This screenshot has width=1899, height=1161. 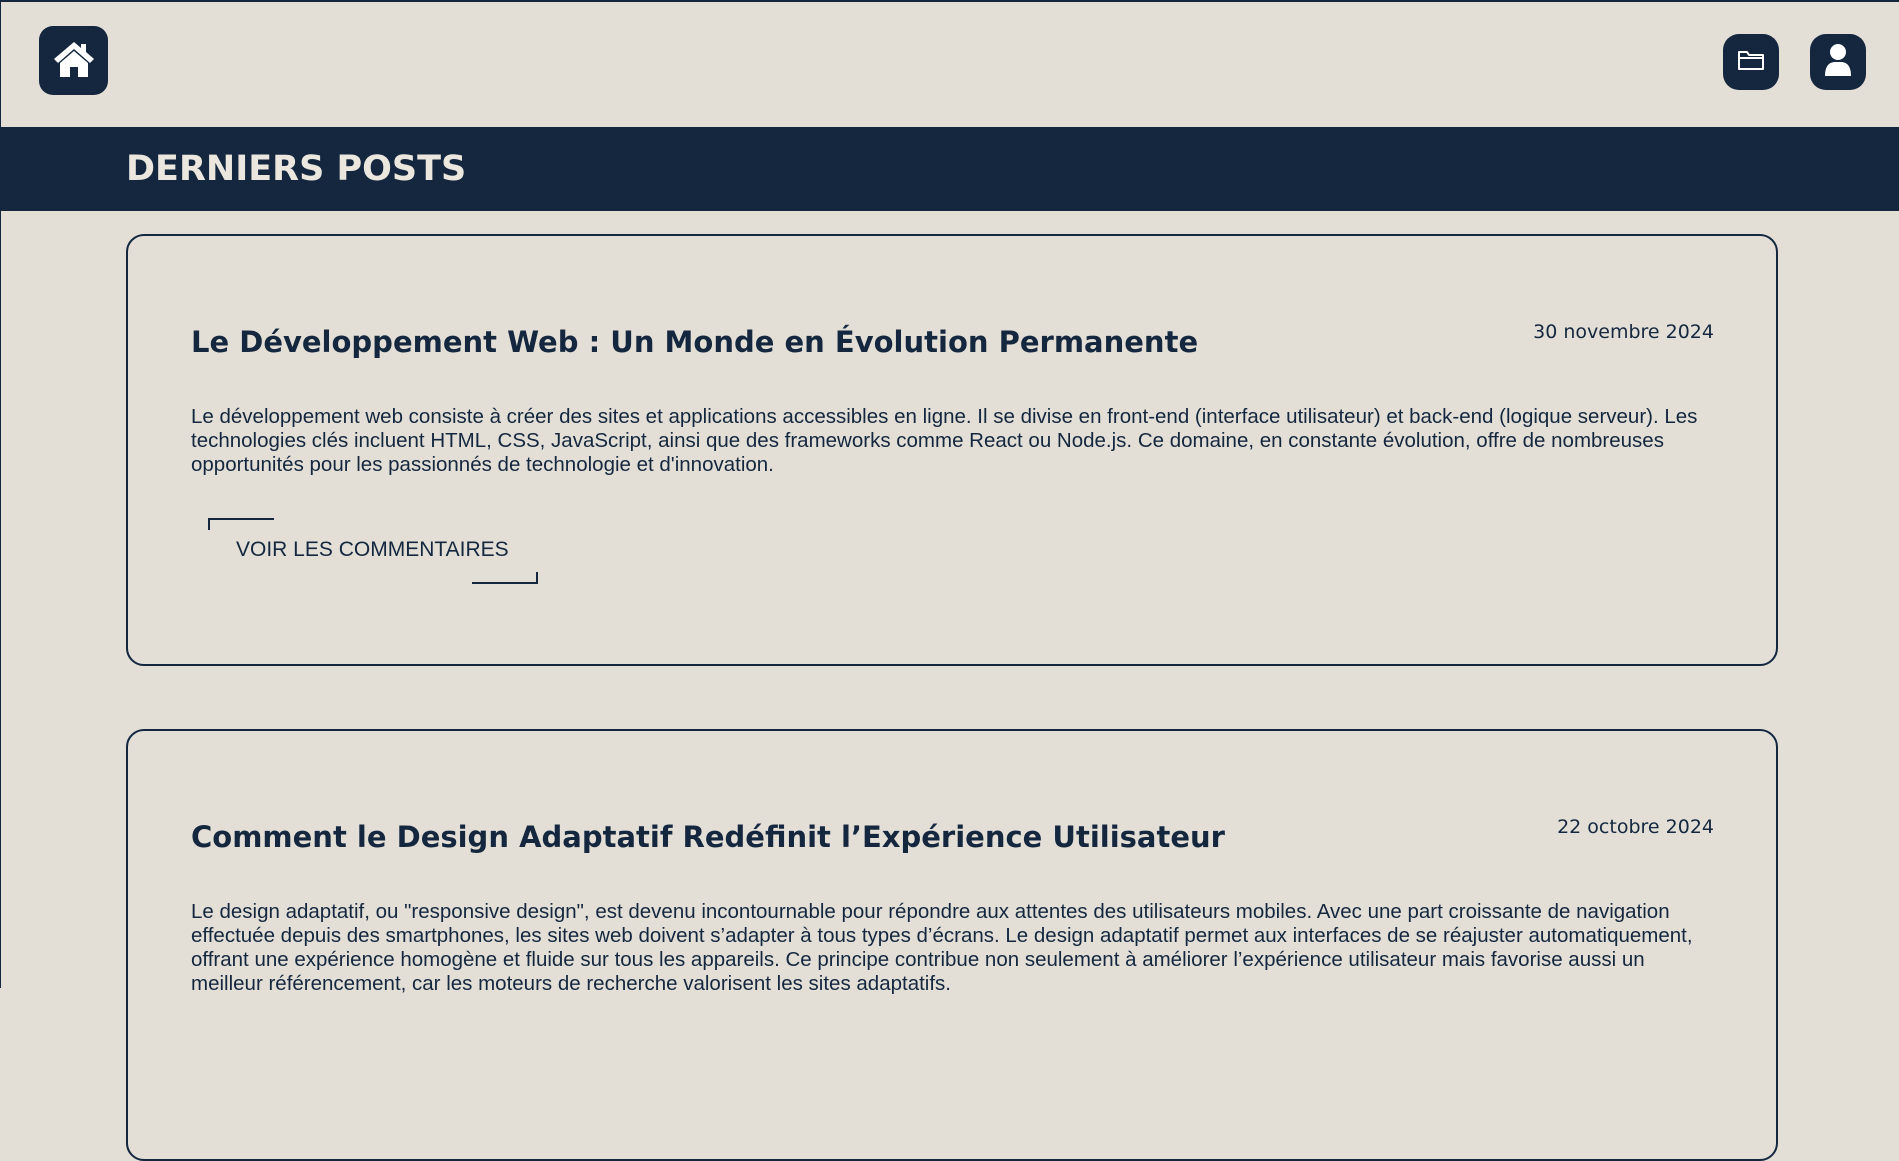 I want to click on post-date: 30 novembre 2024, so click(x=1623, y=332).